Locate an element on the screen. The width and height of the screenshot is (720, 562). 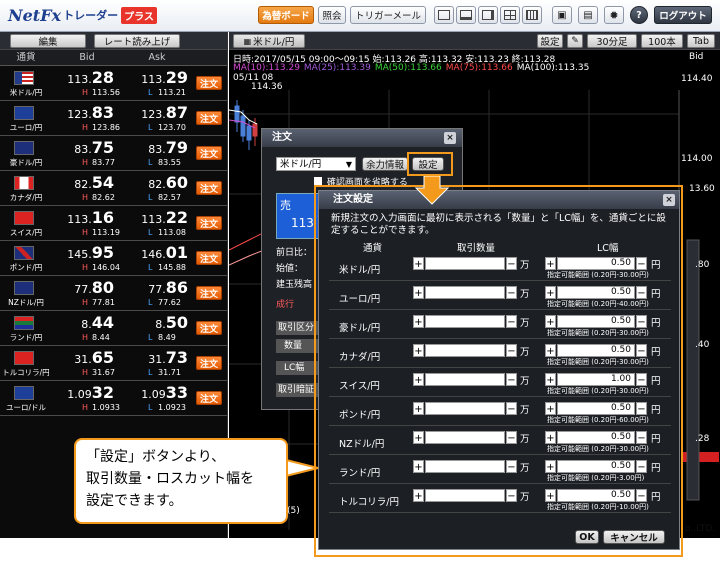
ask-price: 82.60 is located at coordinates (156, 182).